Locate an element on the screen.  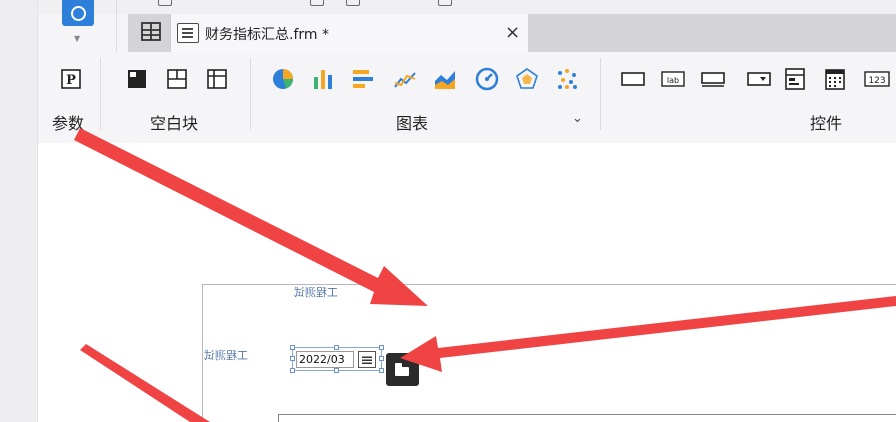
button-icon is located at coordinates (713, 79).